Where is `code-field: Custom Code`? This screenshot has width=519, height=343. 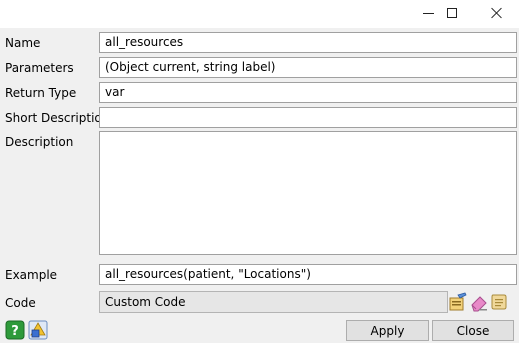
code-field: Custom Code is located at coordinates (273, 302).